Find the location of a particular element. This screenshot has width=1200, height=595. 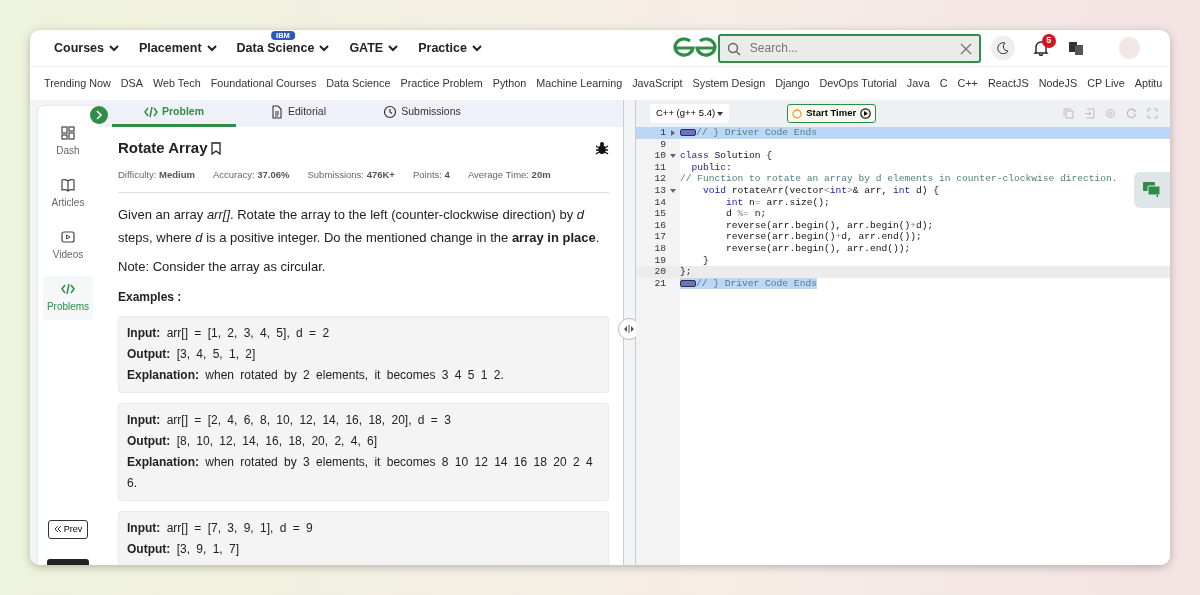

example-line: Input: arr[] = [1, 2, 3, 4, 5], d = 2 is located at coordinates (229, 334).